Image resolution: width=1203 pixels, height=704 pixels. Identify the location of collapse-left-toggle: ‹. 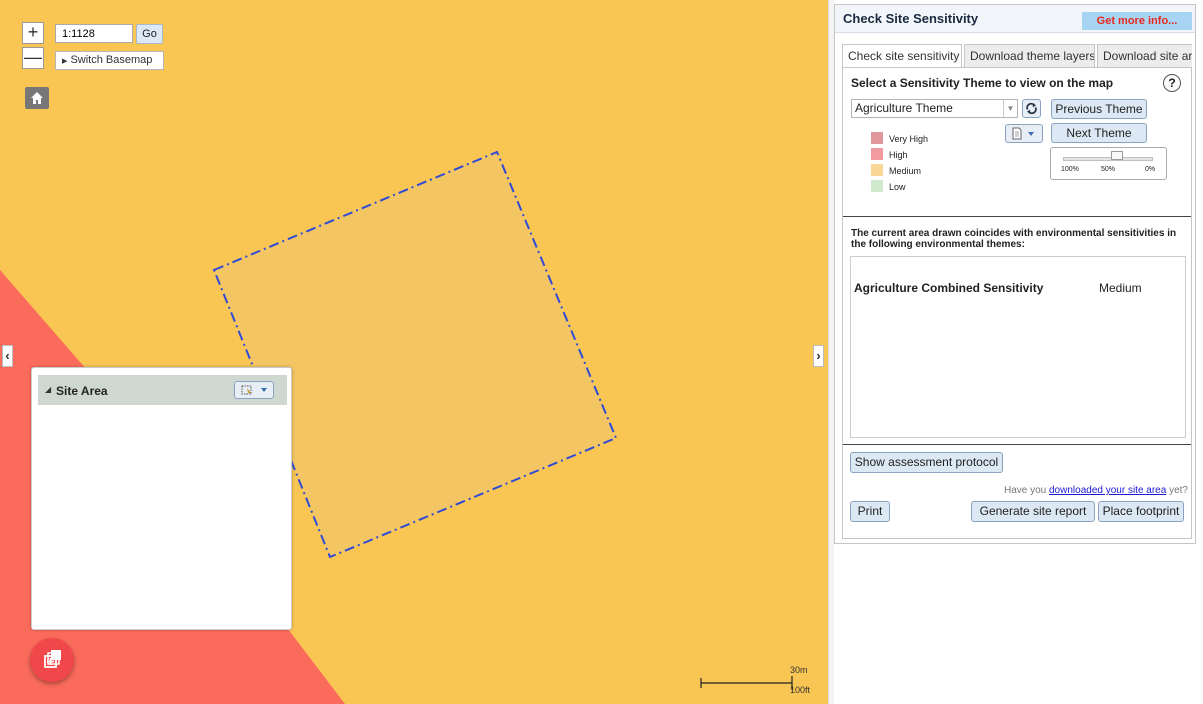
(7, 356).